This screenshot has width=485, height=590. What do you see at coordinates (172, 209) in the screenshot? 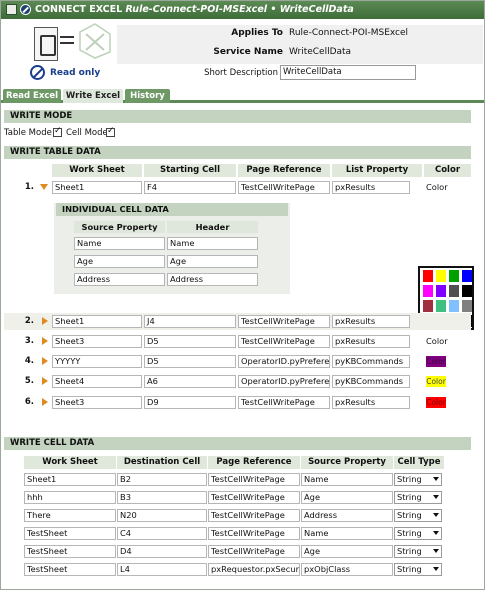
I see `individual-cell-header: INDIVIDUAL CELL DATA` at bounding box center [172, 209].